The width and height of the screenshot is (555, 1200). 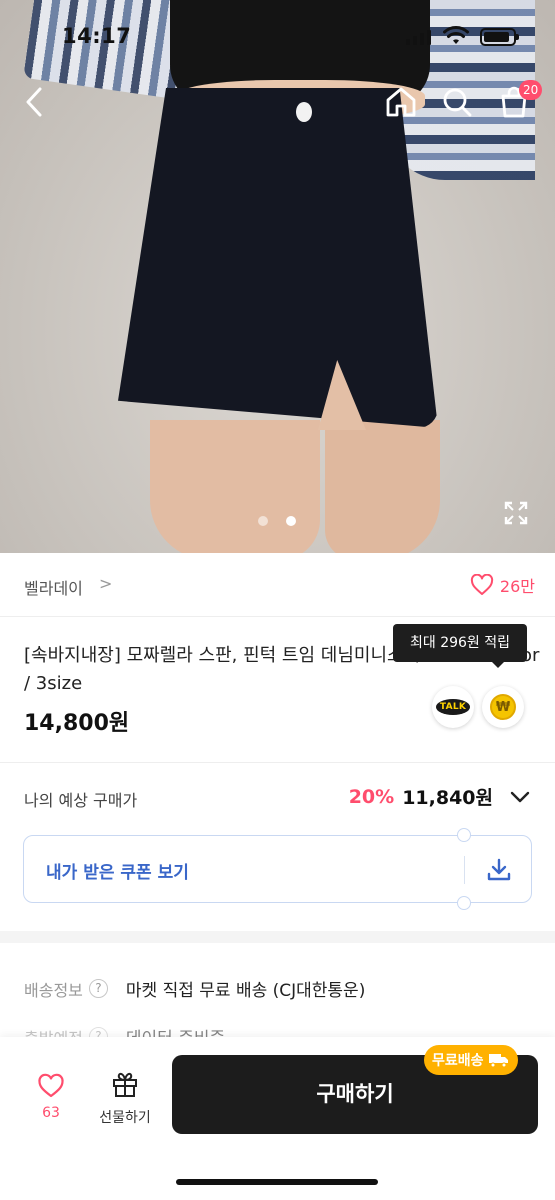 What do you see at coordinates (53, 990) in the screenshot?
I see `shipping-info-label: 배송정보` at bounding box center [53, 990].